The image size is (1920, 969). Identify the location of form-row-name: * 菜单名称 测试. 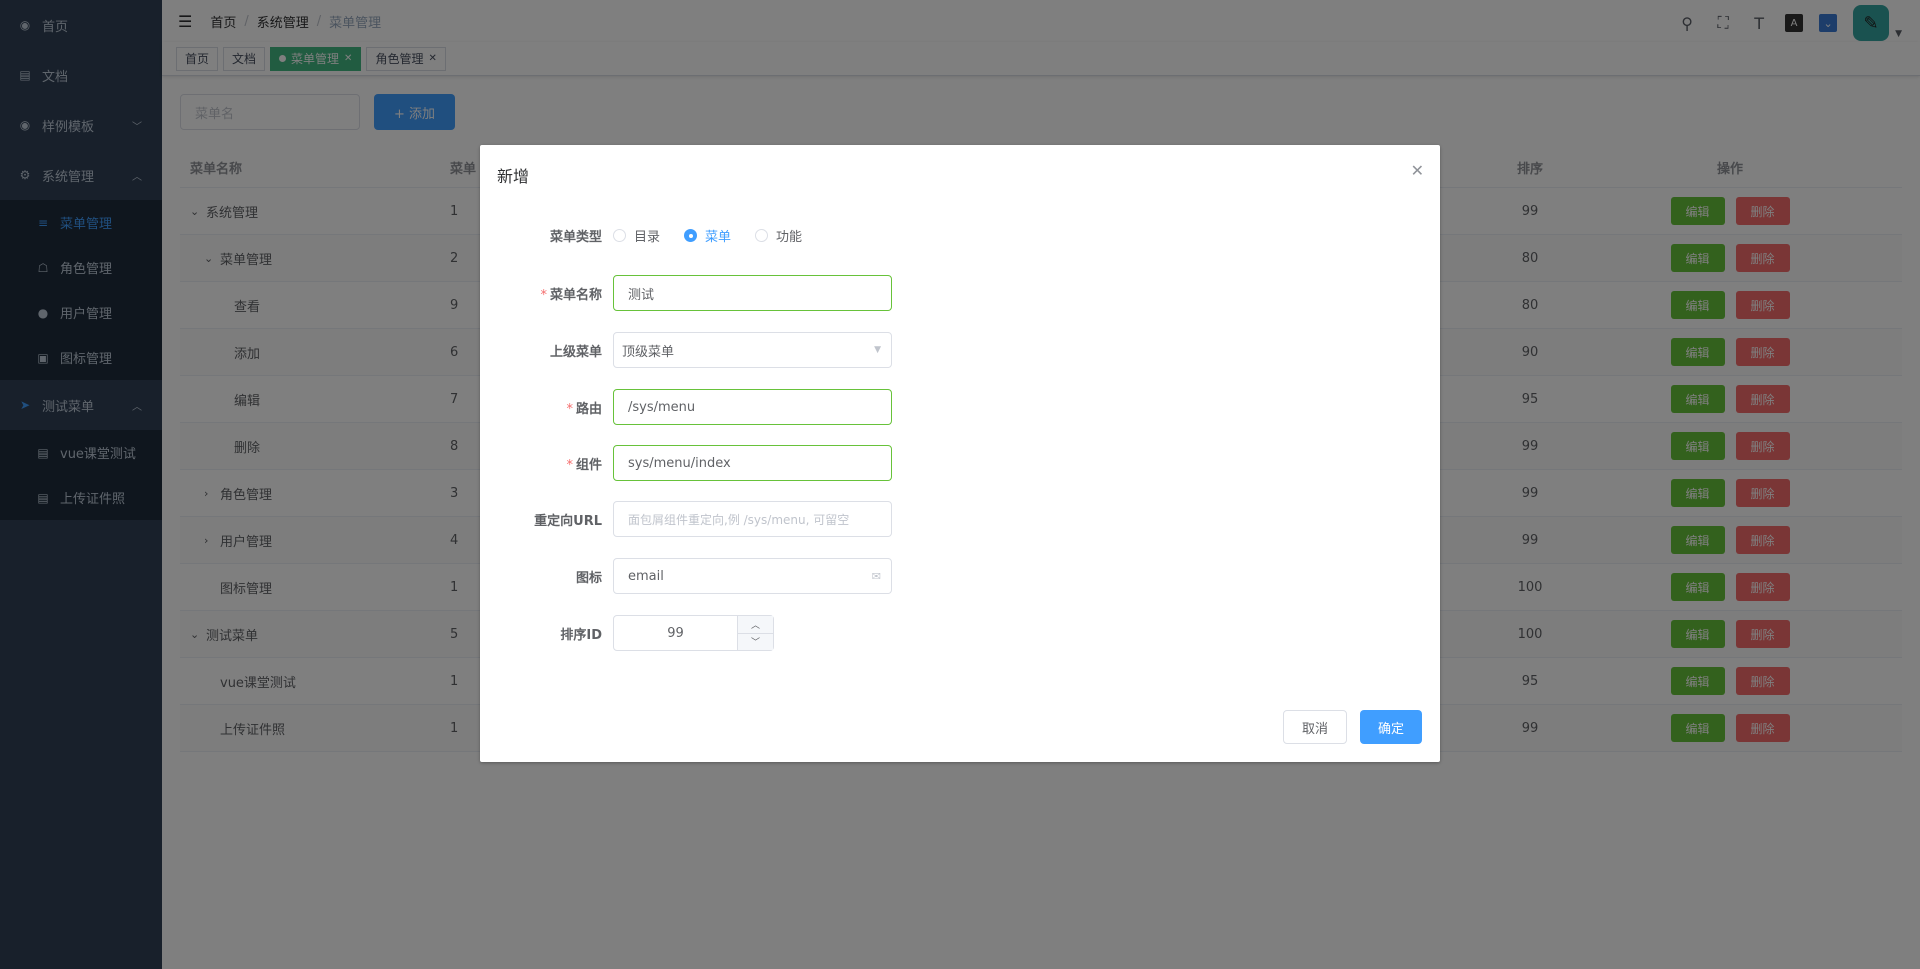
(686, 293).